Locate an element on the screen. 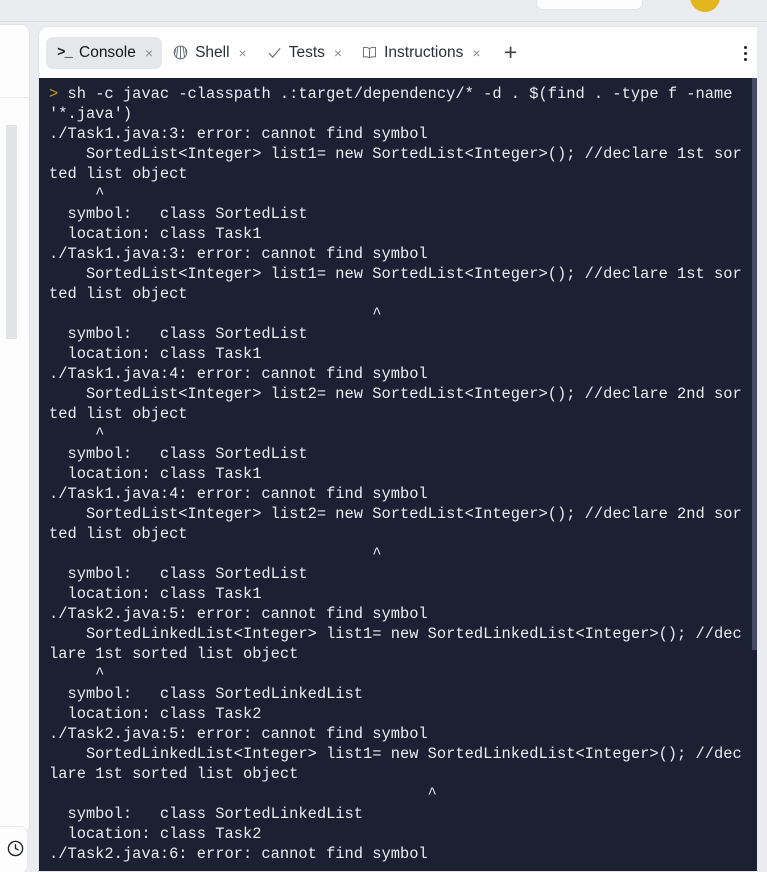 The image size is (767, 872). tab-instructions-label: Instructions is located at coordinates (424, 52).